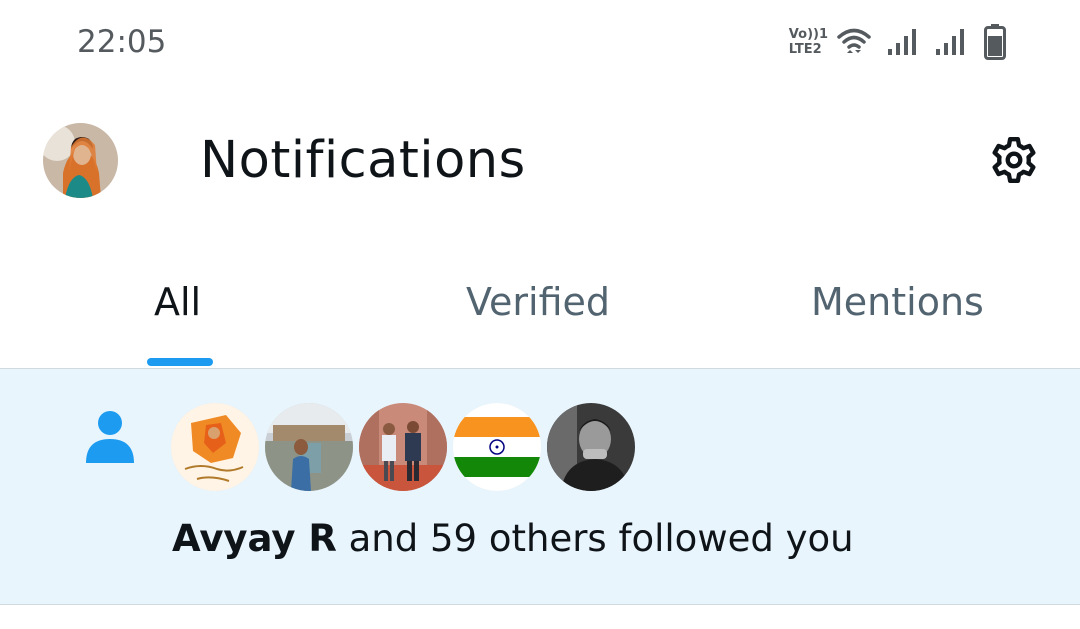 The width and height of the screenshot is (1080, 629). Describe the element at coordinates (540, 43) in the screenshot. I see `status-bar: 22:05 Vo))1 LTE2` at that location.